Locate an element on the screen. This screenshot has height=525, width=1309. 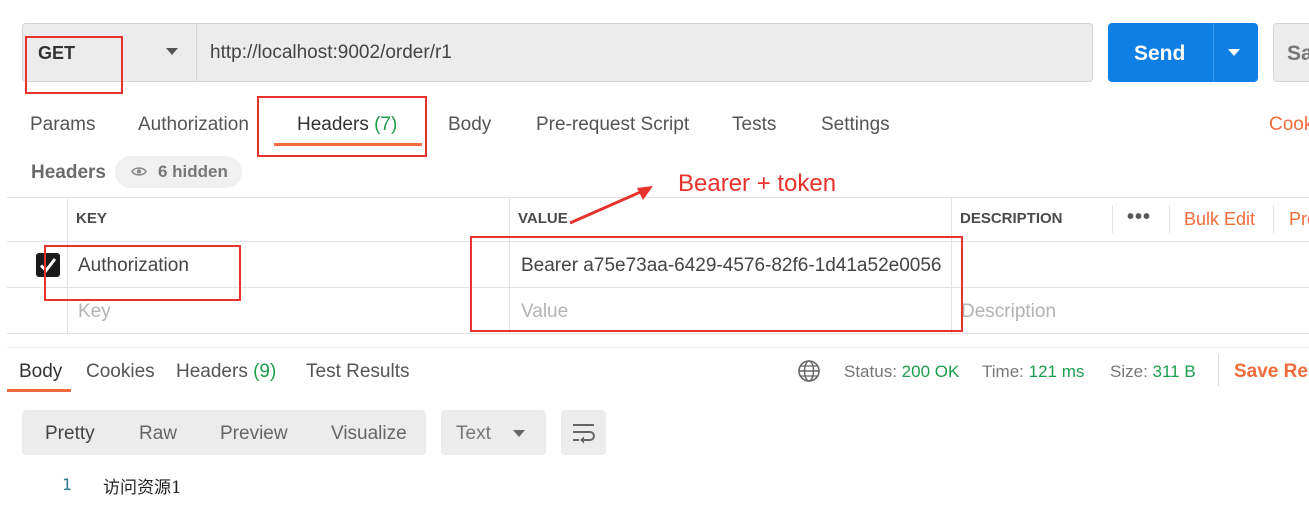
response-tab-test-results: Test Results is located at coordinates (357, 372).